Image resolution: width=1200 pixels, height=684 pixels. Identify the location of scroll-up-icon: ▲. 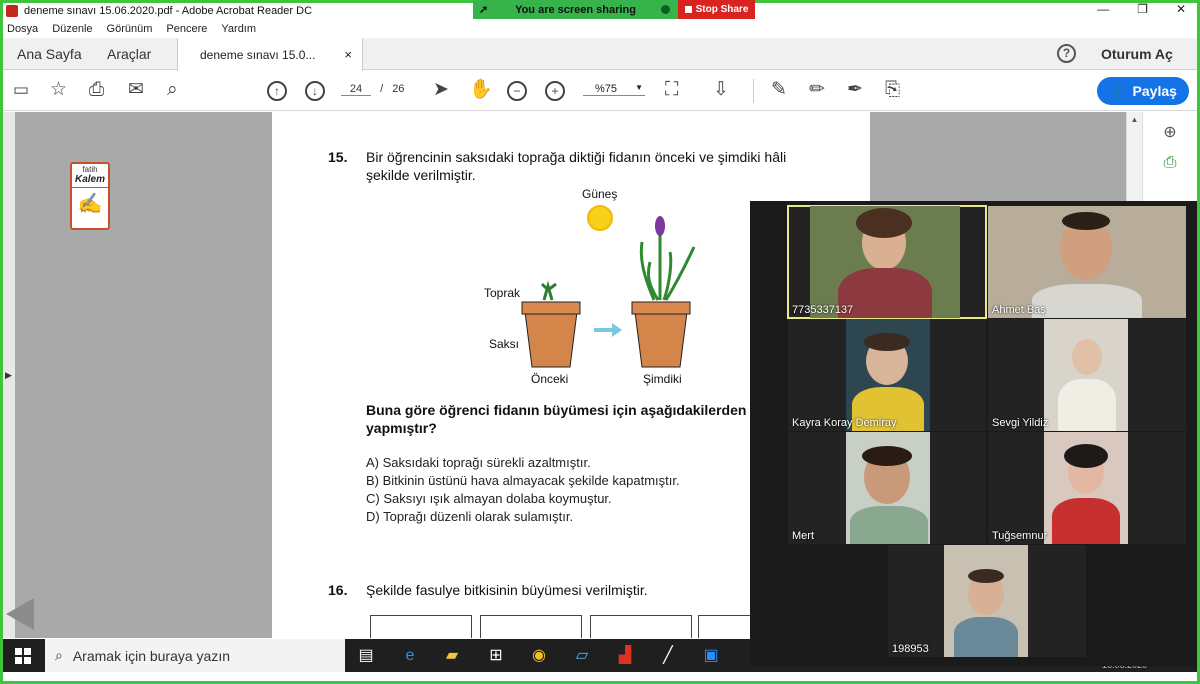
(1134, 119).